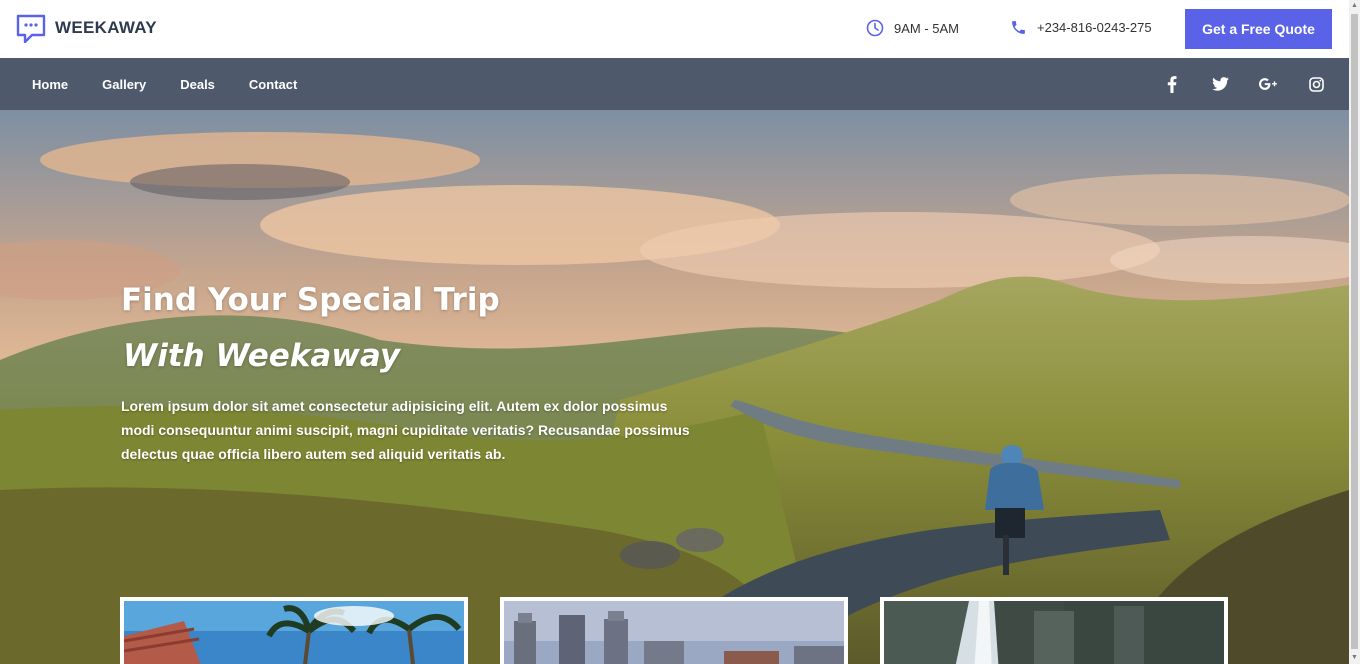  I want to click on page-scrollbar: ▲ ▼, so click(1354, 332).